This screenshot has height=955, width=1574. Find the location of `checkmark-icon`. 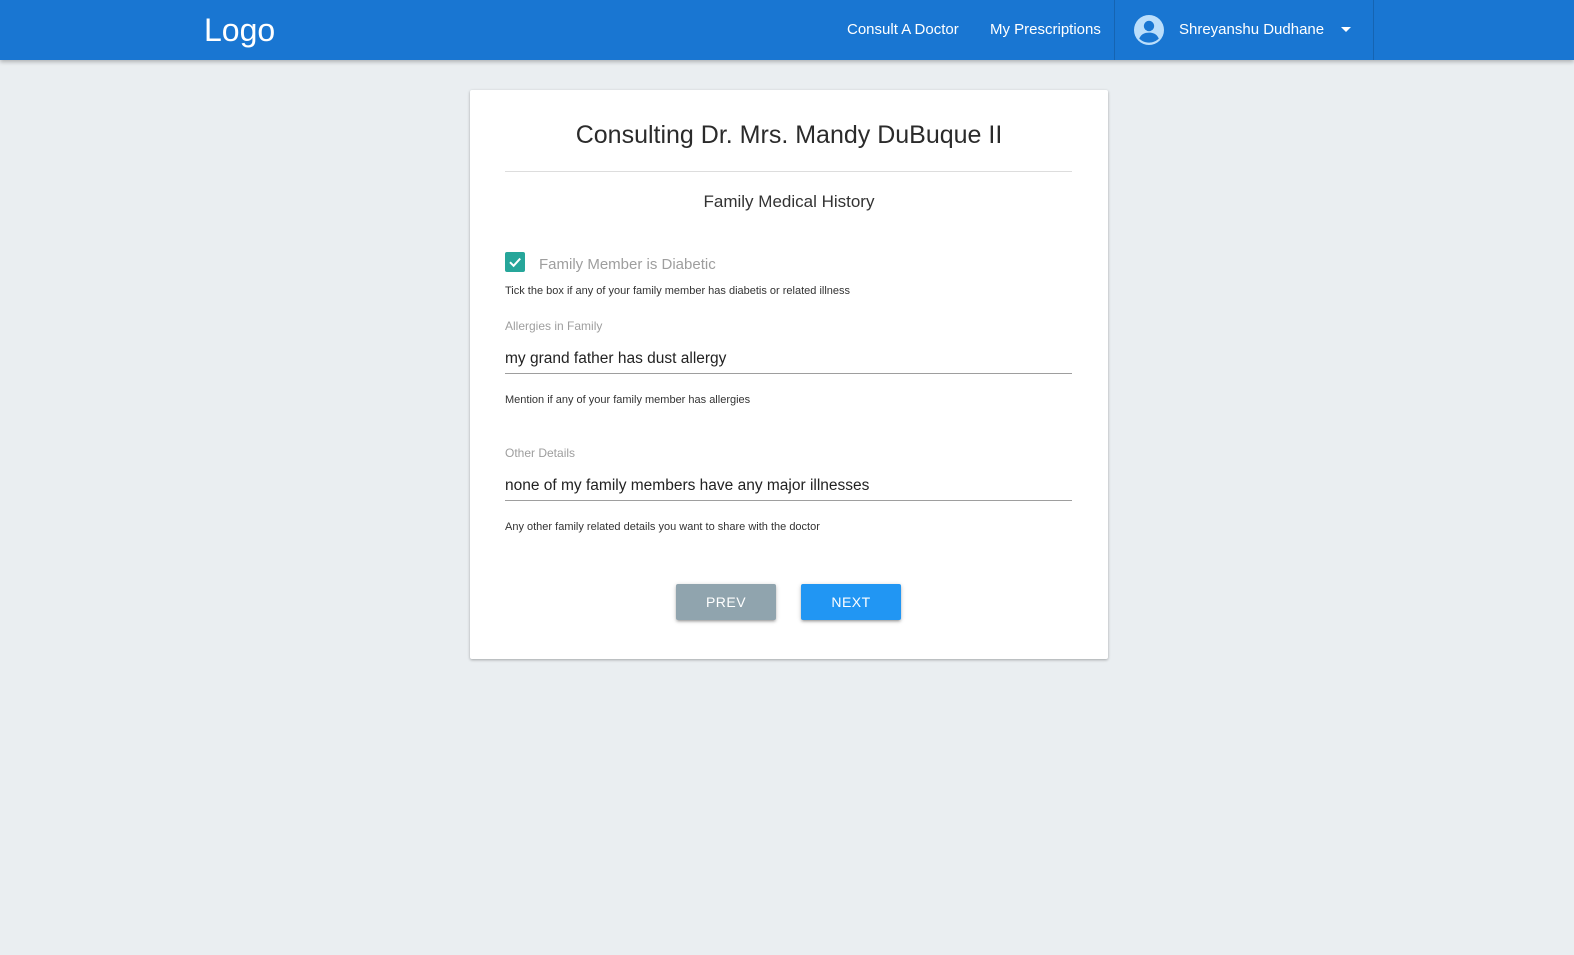

checkmark-icon is located at coordinates (515, 262).